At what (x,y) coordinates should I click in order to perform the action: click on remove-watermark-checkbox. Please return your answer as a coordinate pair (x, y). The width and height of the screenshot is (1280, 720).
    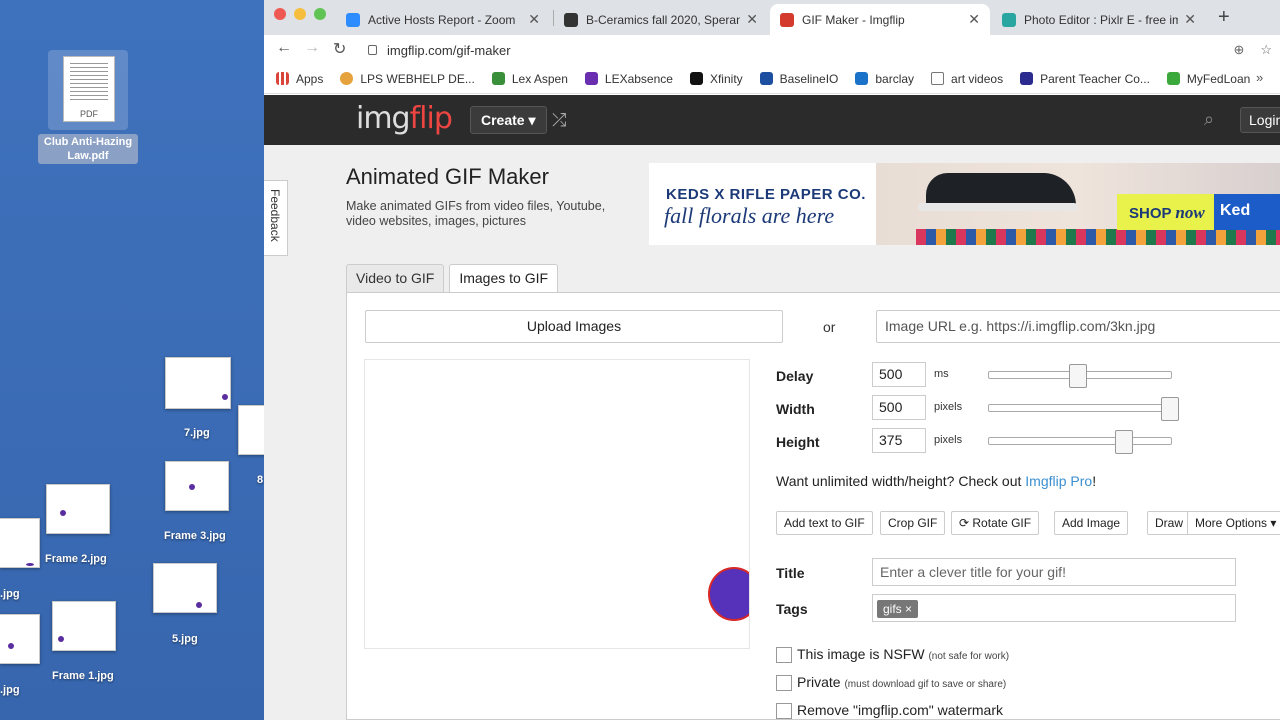
    Looking at the image, I should click on (784, 711).